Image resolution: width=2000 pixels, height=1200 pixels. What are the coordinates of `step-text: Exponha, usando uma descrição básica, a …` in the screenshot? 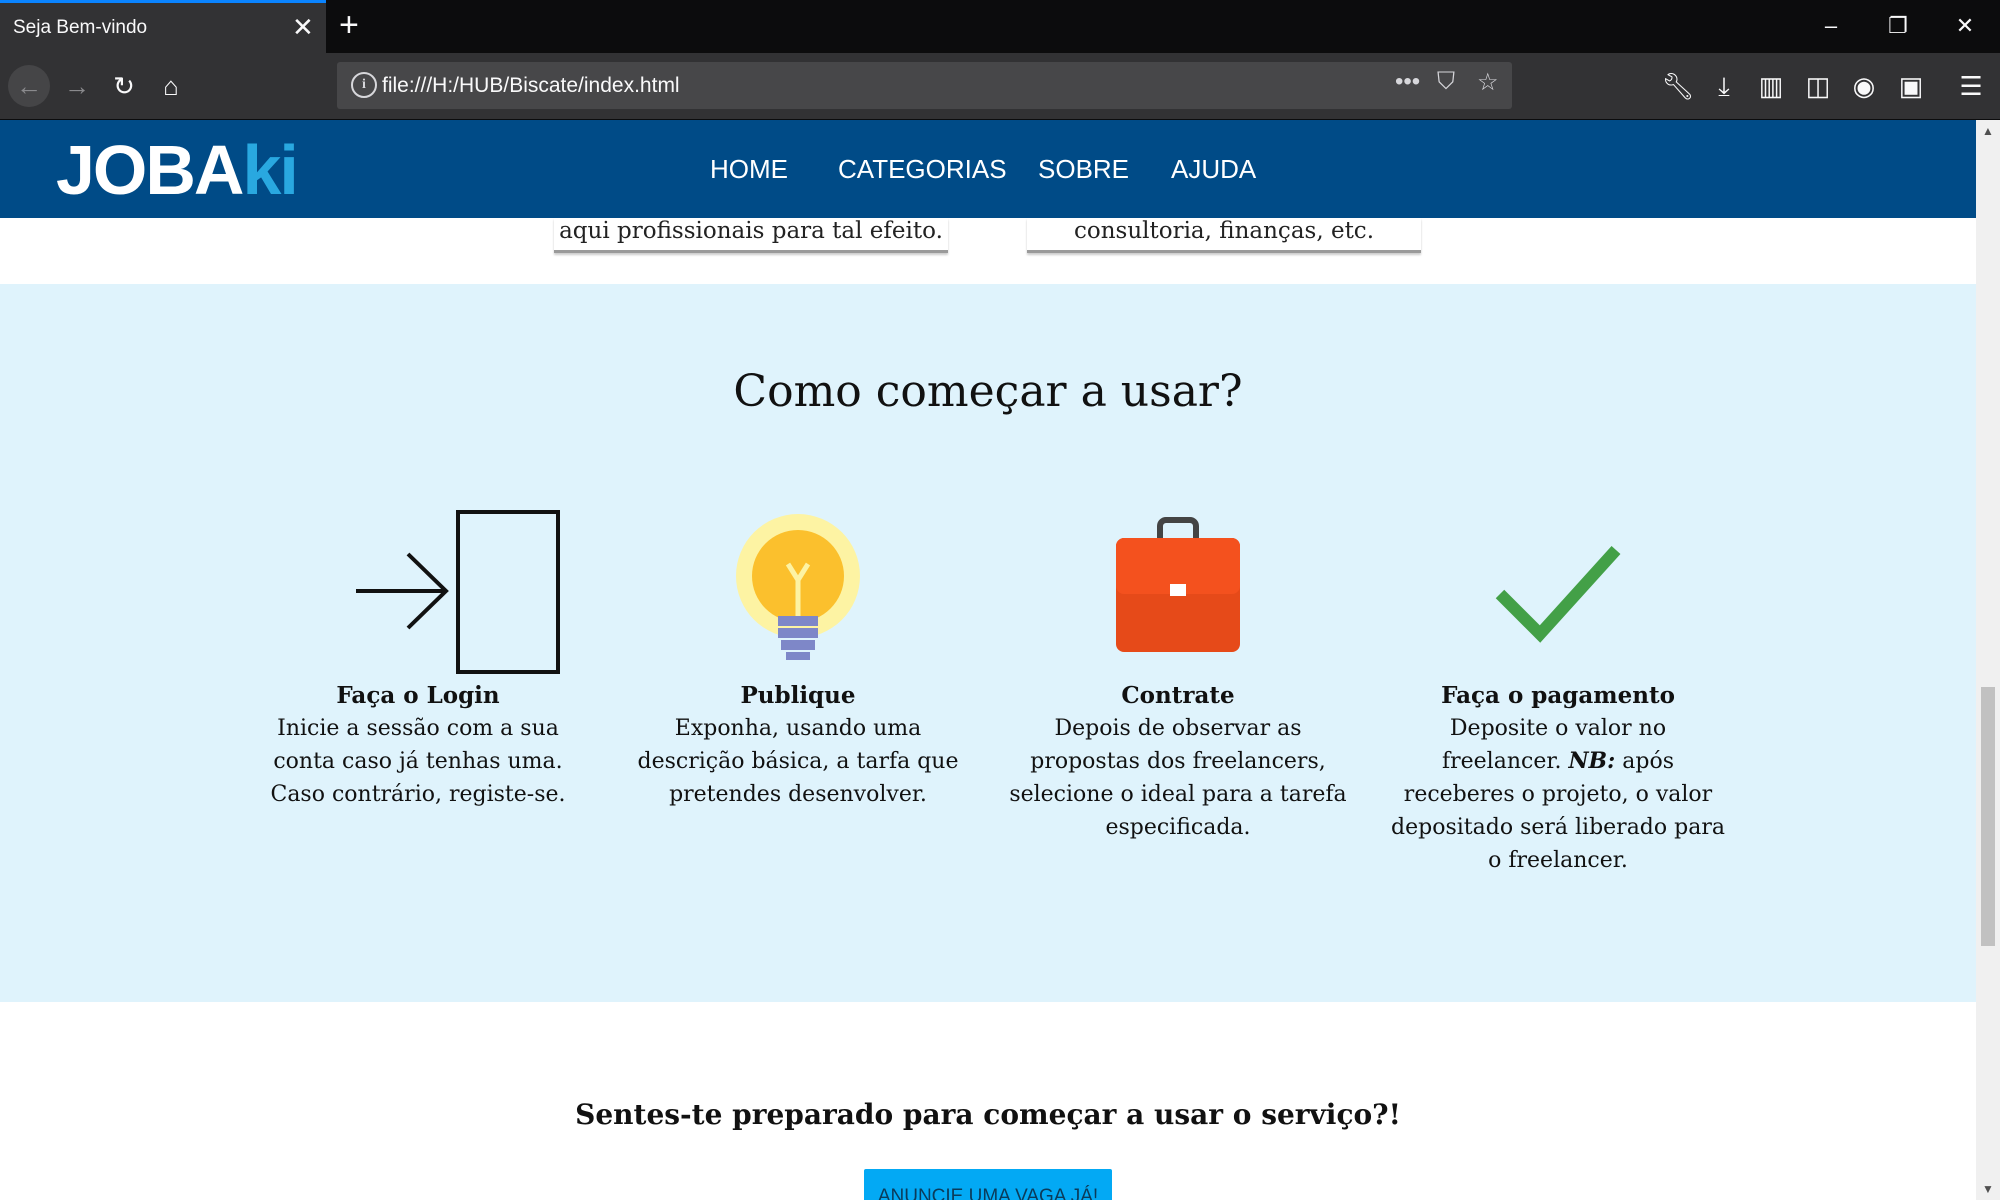 It's located at (798, 761).